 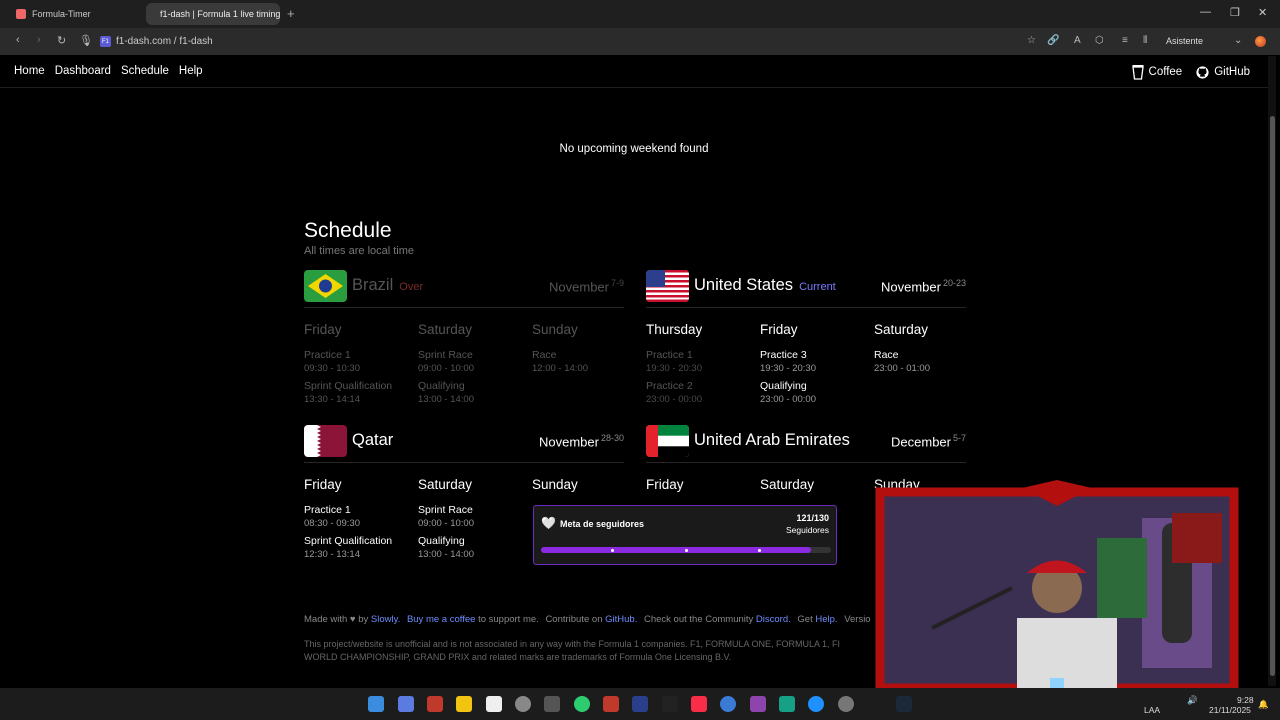 I want to click on nav-schedule: Schedule, so click(x=145, y=71).